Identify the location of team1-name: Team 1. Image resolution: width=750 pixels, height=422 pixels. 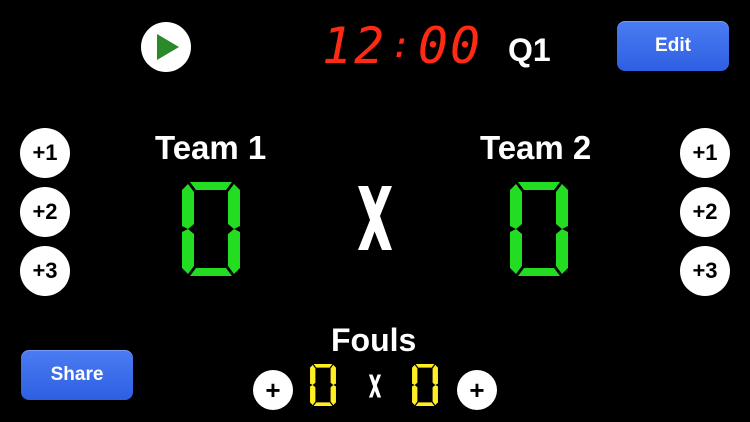
(211, 147).